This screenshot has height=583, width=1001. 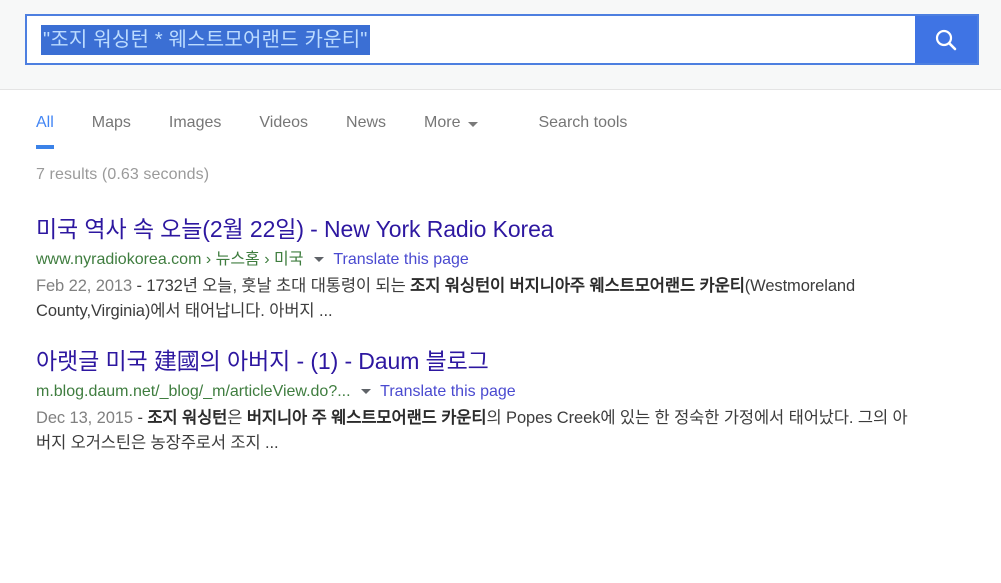 What do you see at coordinates (442, 122) in the screenshot?
I see `tab-more-label: More` at bounding box center [442, 122].